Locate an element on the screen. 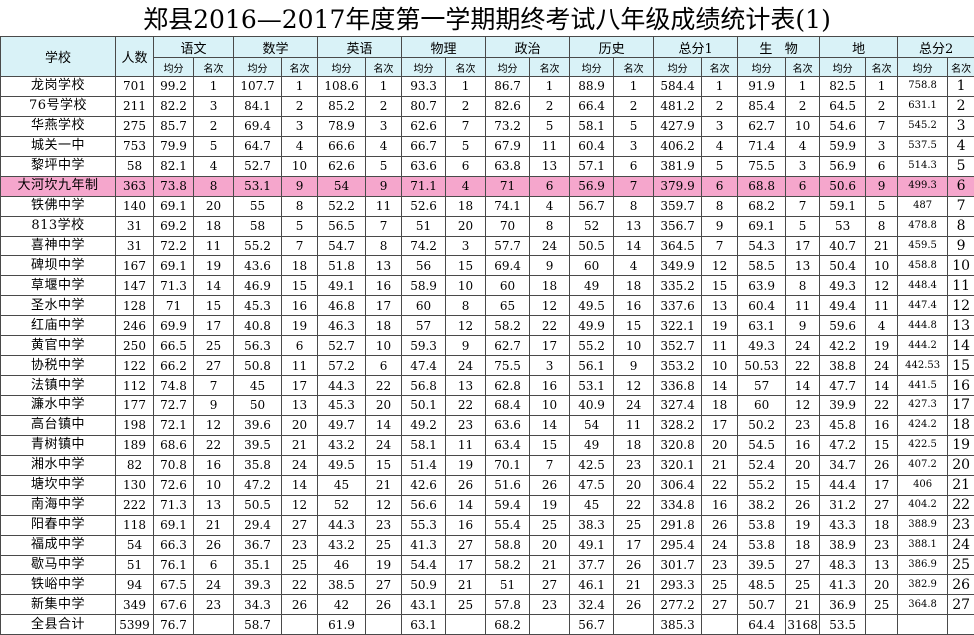 This screenshot has height=635, width=974. avg-cell: 82.5 is located at coordinates (843, 87).